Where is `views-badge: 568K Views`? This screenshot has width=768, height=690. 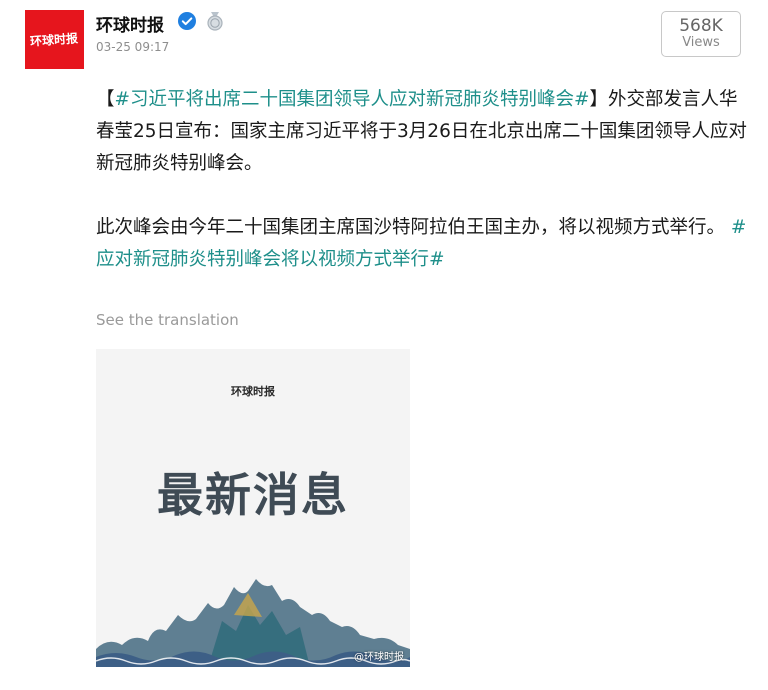
views-badge: 568K Views is located at coordinates (701, 34).